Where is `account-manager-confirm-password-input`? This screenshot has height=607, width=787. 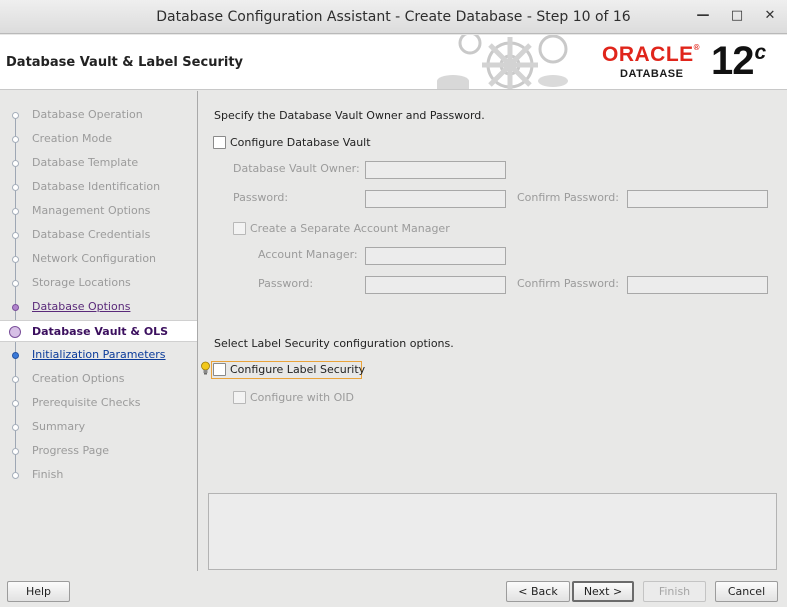 account-manager-confirm-password-input is located at coordinates (697, 285).